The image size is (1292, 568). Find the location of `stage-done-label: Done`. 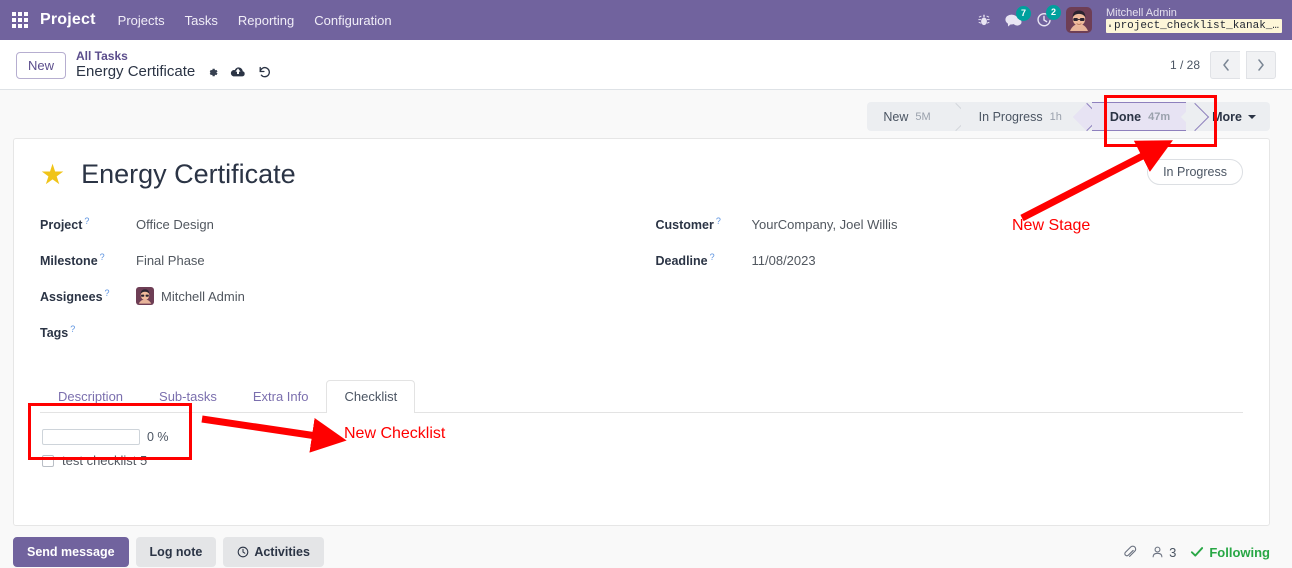

stage-done-label: Done is located at coordinates (1125, 117).